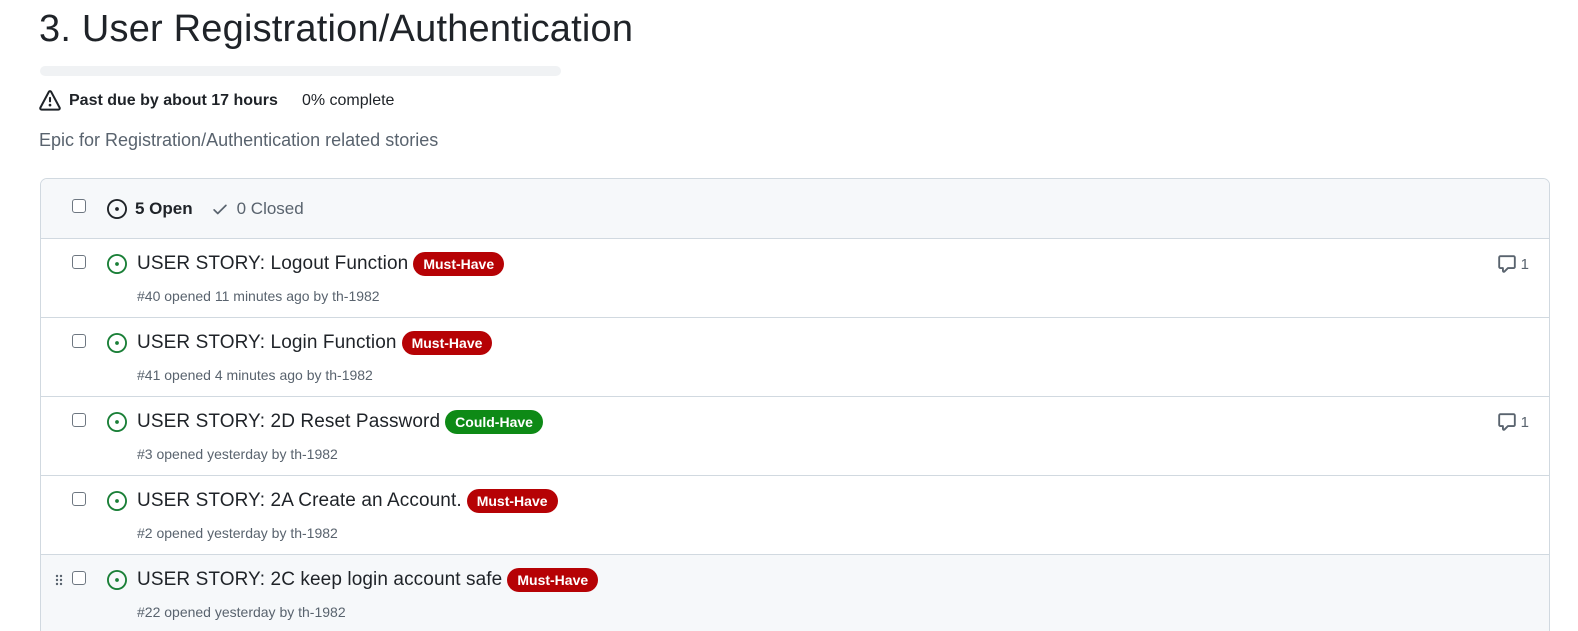 Image resolution: width=1578 pixels, height=631 pixels. What do you see at coordinates (299, 501) in the screenshot?
I see `issue-title-link: USER STORY: 2A Create an Account.` at bounding box center [299, 501].